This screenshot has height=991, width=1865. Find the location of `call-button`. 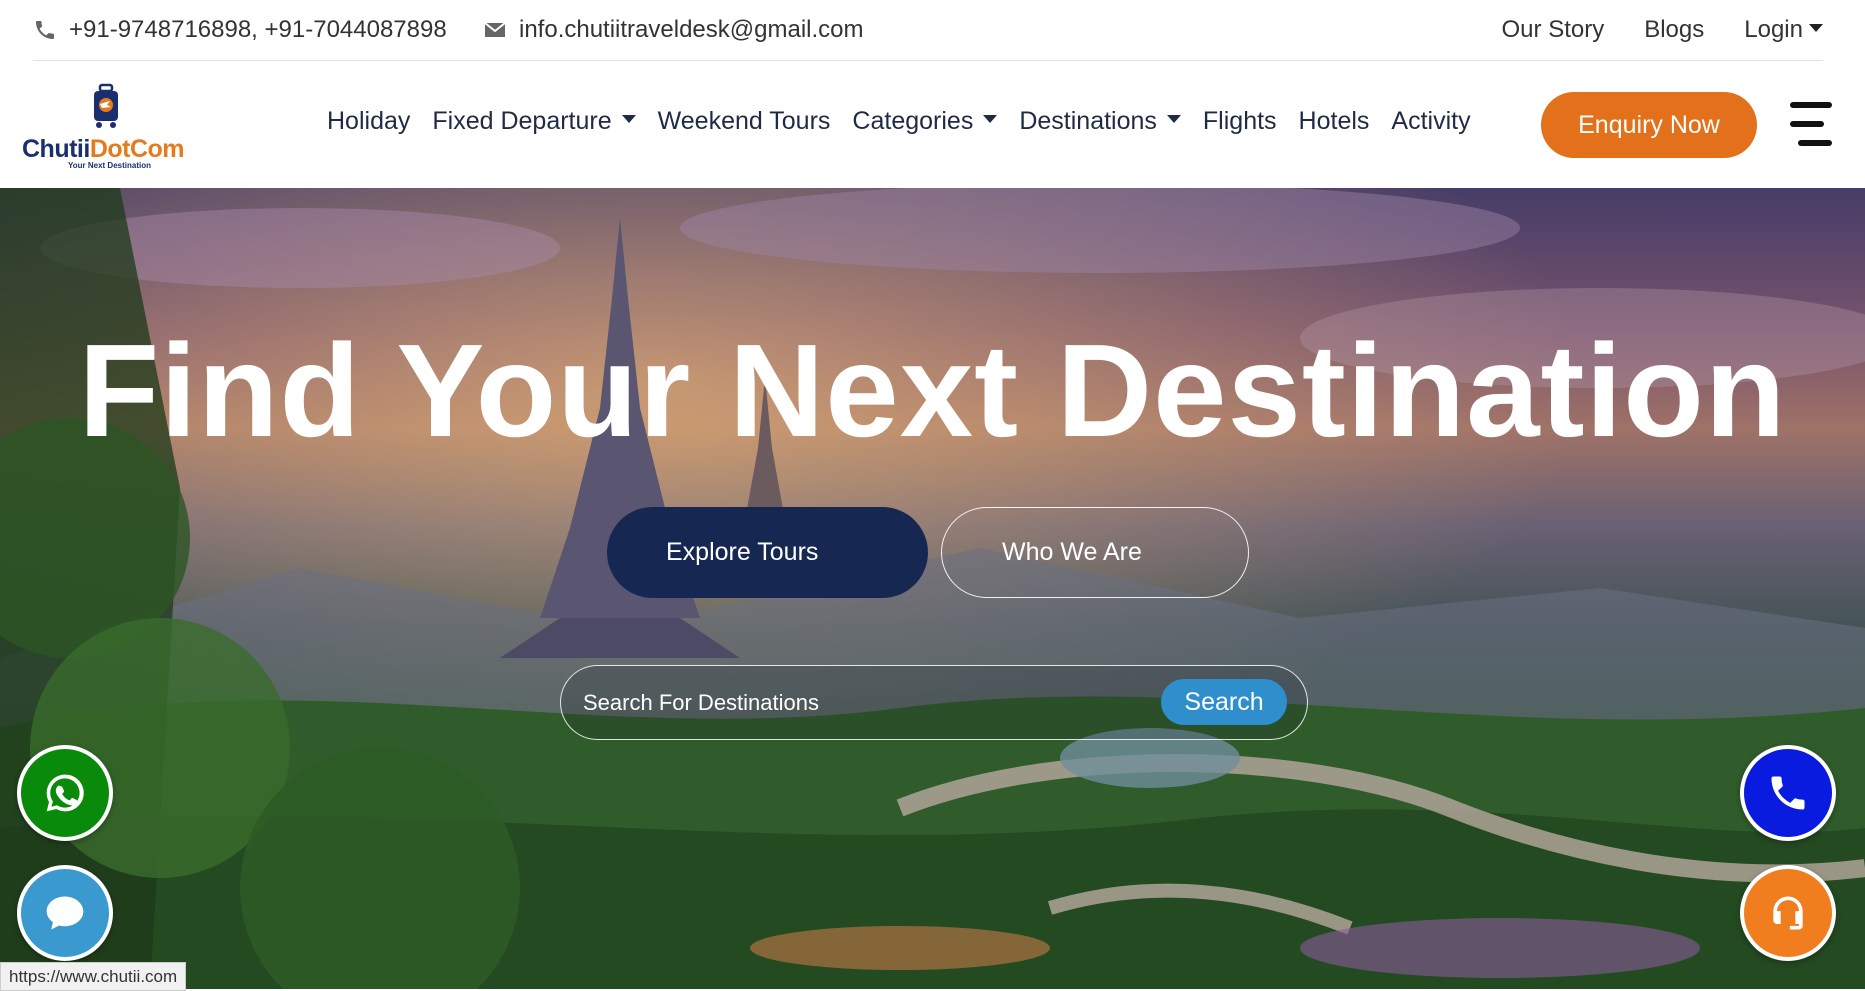

call-button is located at coordinates (1788, 793).